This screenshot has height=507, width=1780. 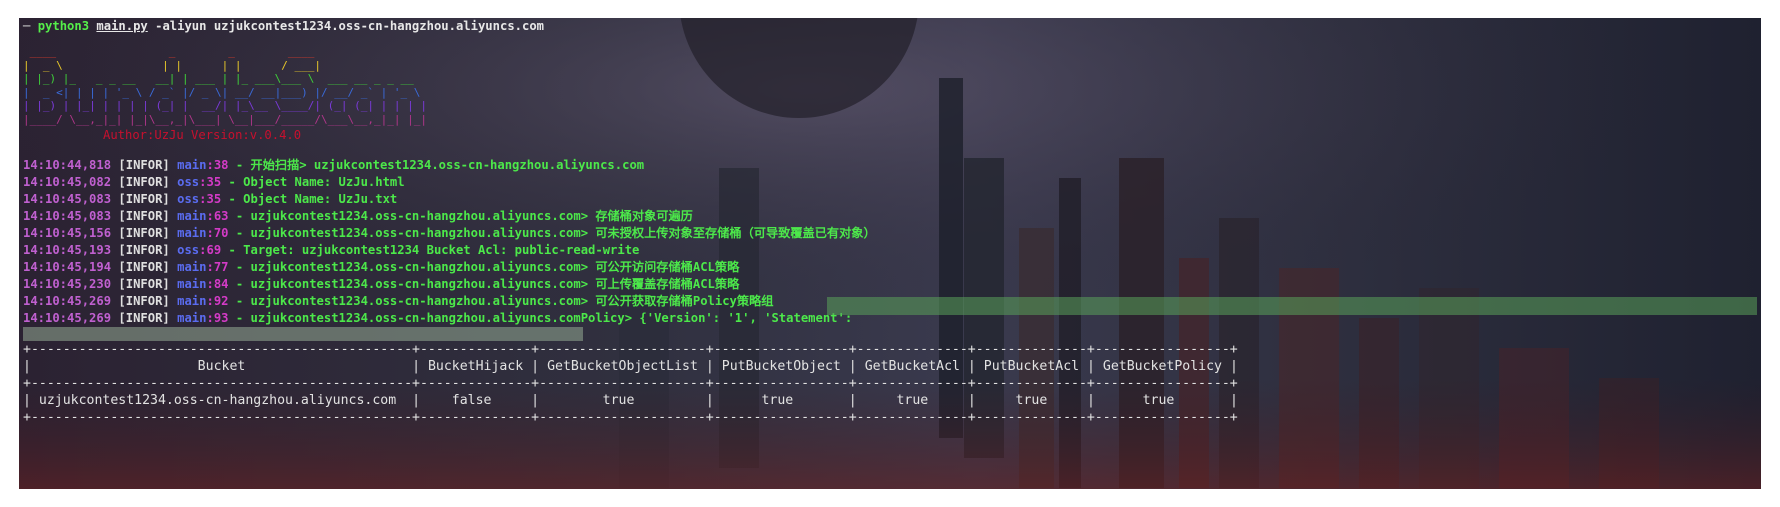 What do you see at coordinates (221, 366) in the screenshot?
I see `table-cell: Bucket` at bounding box center [221, 366].